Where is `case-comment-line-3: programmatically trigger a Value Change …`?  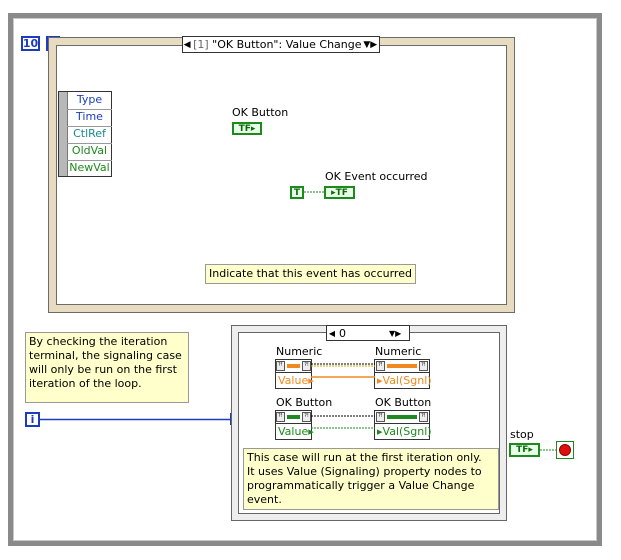 case-comment-line-3: programmatically trigger a Value Change … is located at coordinates (361, 492).